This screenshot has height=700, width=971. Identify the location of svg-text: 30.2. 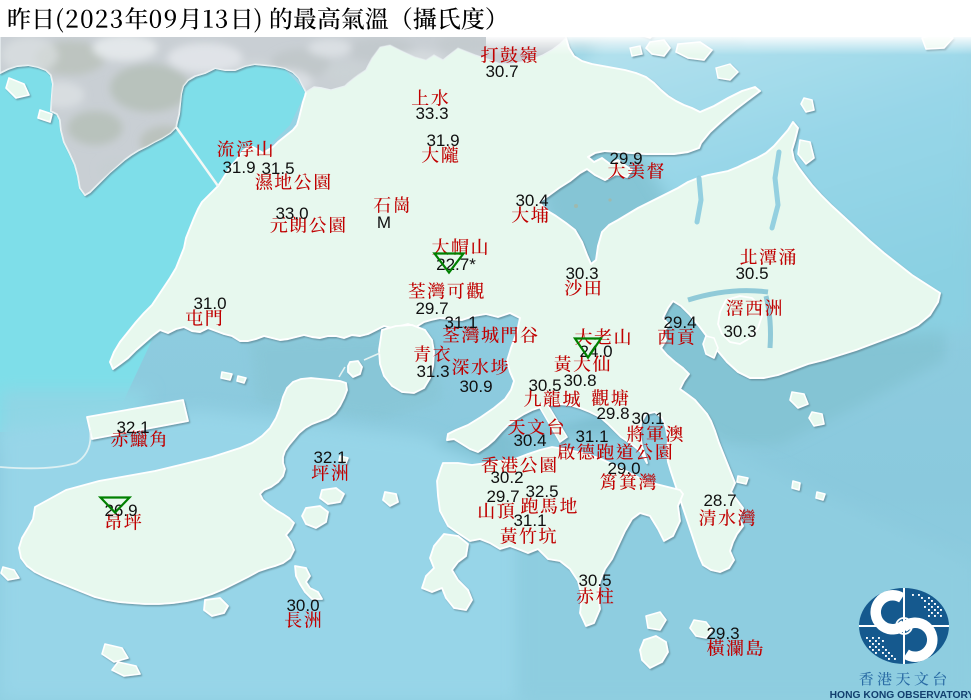
(506, 477).